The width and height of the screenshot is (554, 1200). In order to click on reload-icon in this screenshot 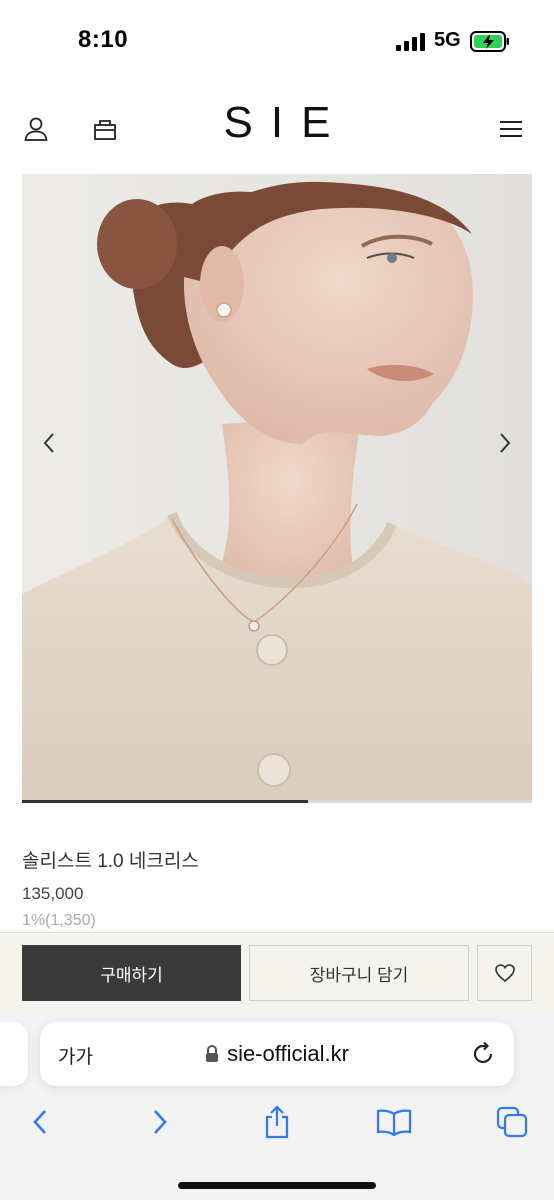, I will do `click(483, 1054)`.